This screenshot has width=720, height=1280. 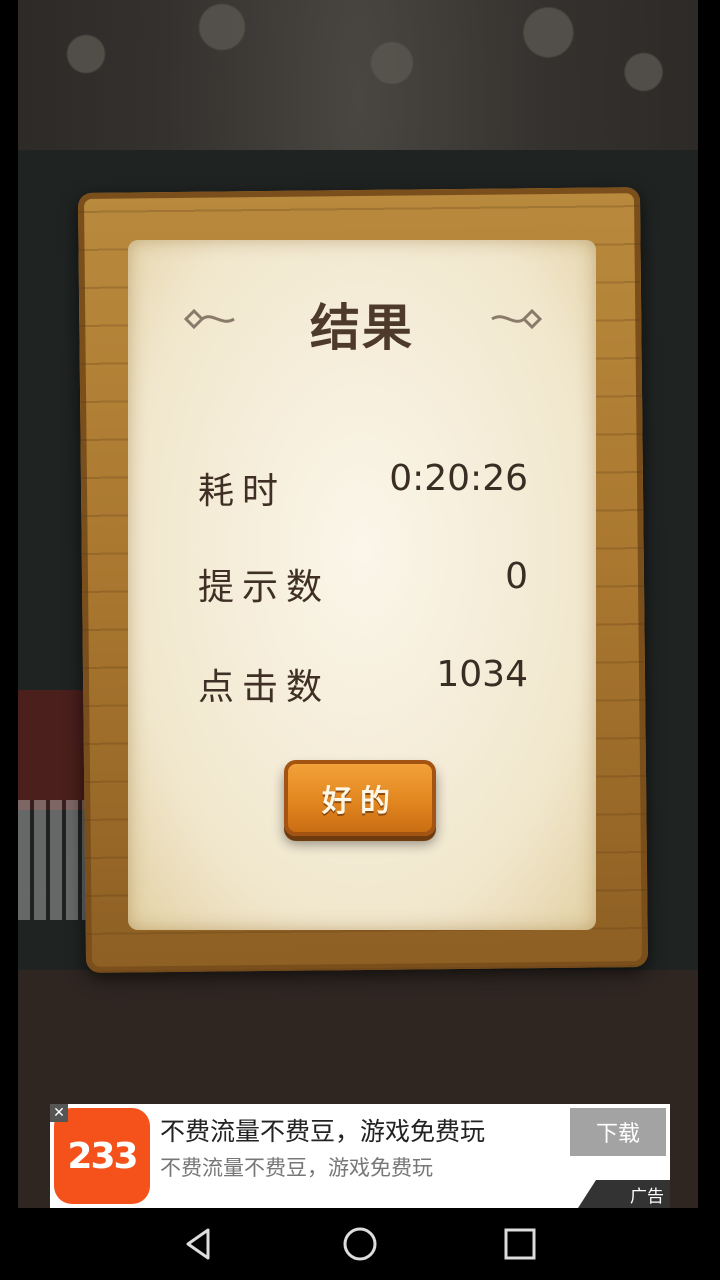 What do you see at coordinates (200, 1244) in the screenshot?
I see `back-icon` at bounding box center [200, 1244].